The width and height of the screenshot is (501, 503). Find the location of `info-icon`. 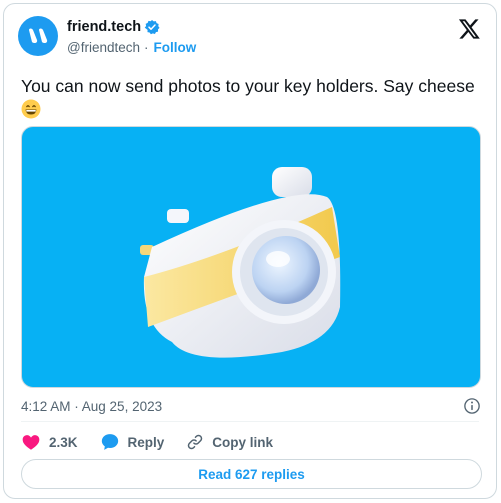

info-icon is located at coordinates (472, 406).